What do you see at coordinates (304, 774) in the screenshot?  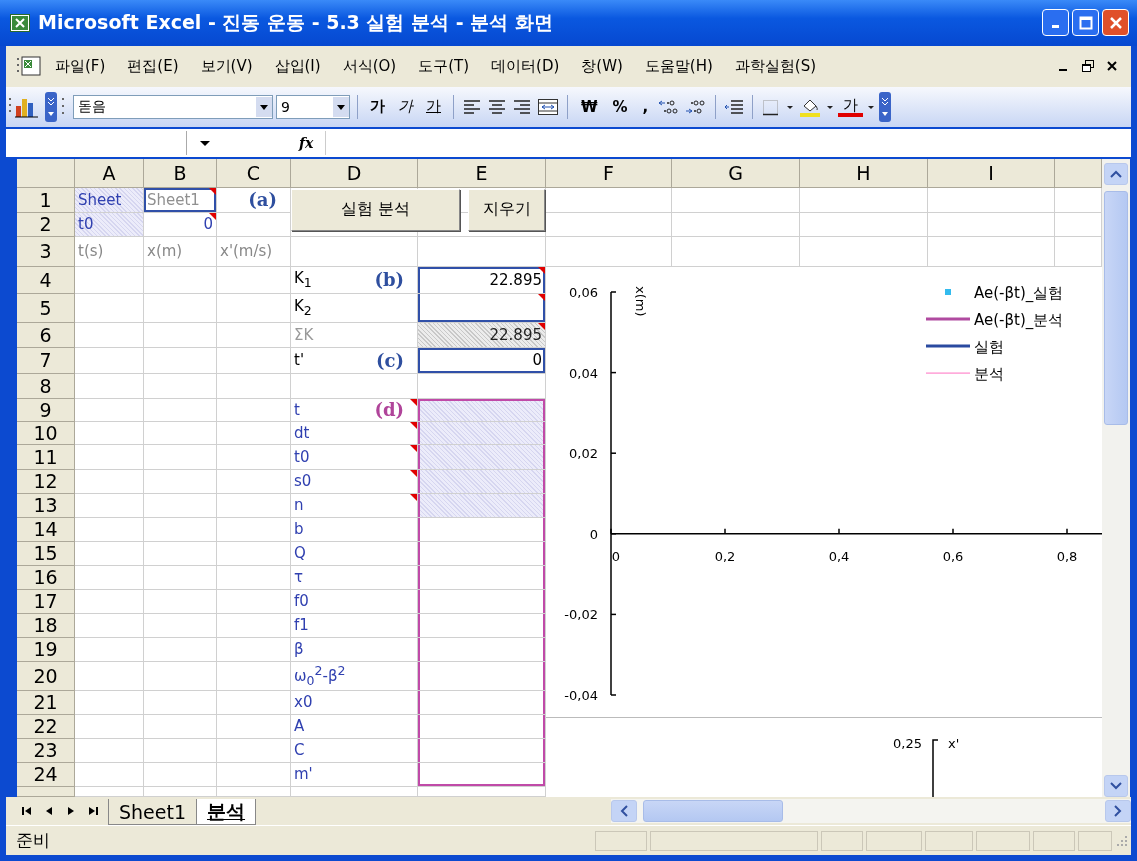 I see `cell-text: m'` at bounding box center [304, 774].